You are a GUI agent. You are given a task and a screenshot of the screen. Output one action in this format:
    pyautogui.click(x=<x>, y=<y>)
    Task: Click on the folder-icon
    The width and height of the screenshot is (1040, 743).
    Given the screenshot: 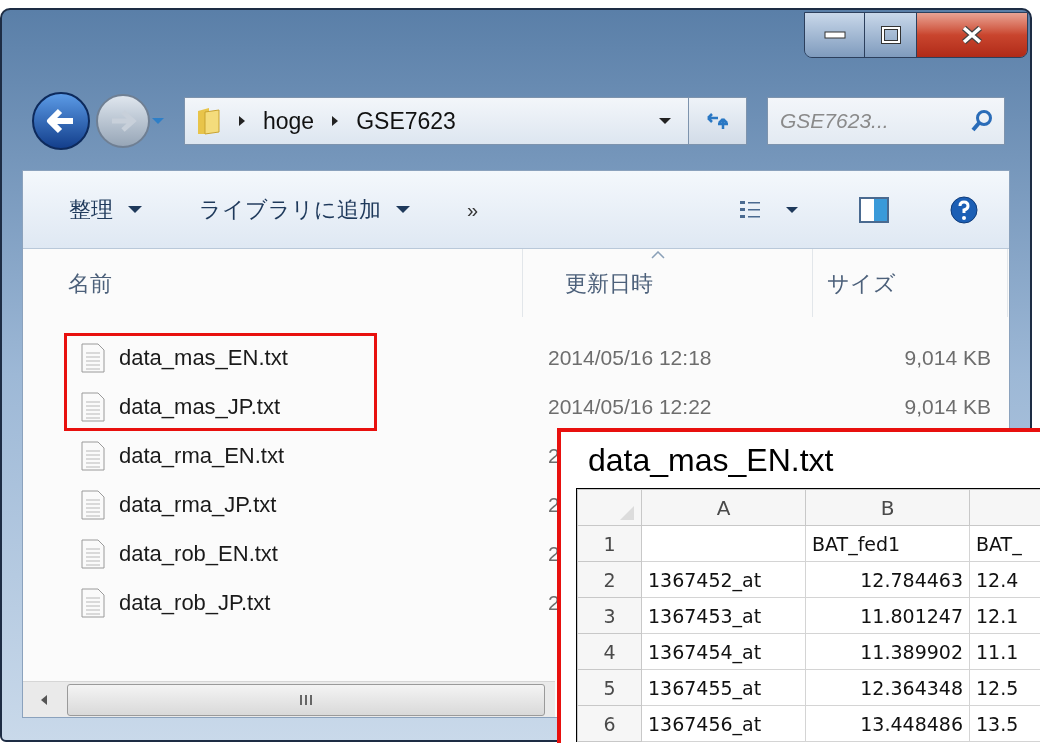 What is the action you would take?
    pyautogui.click(x=208, y=121)
    